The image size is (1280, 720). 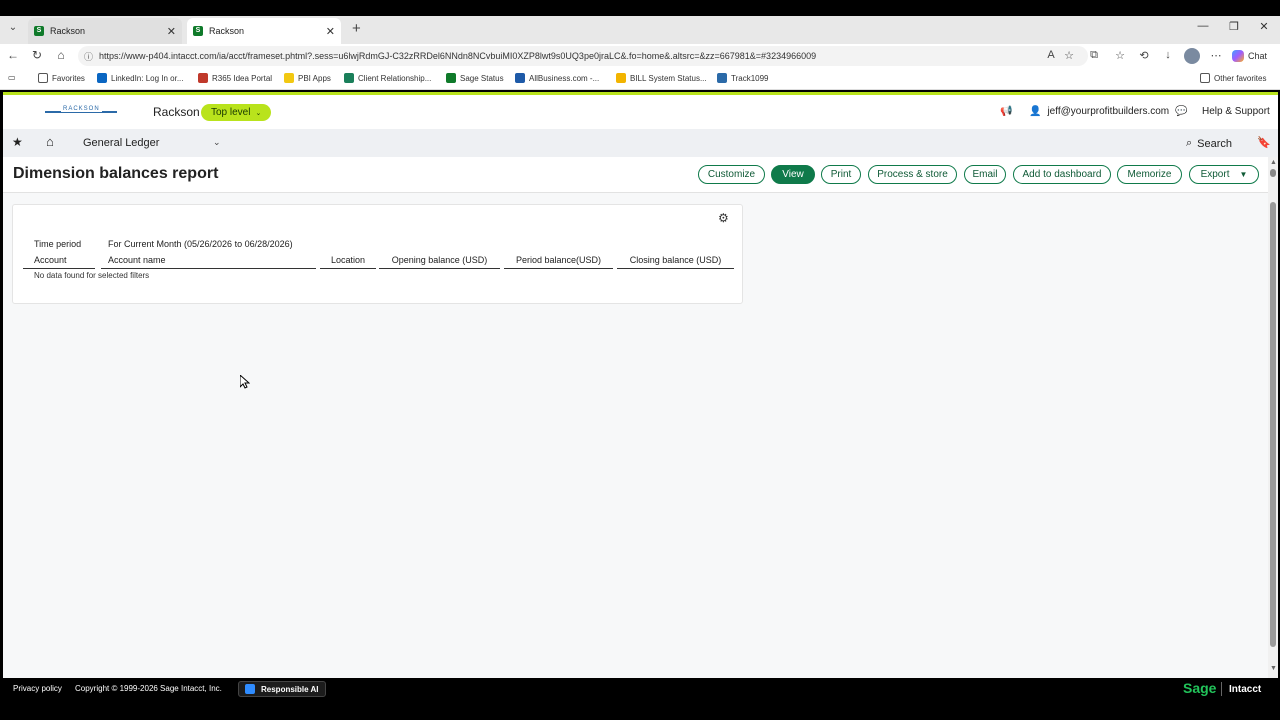 What do you see at coordinates (1062, 174) in the screenshot?
I see `add-to-dashboard-button: Add to dashboard` at bounding box center [1062, 174].